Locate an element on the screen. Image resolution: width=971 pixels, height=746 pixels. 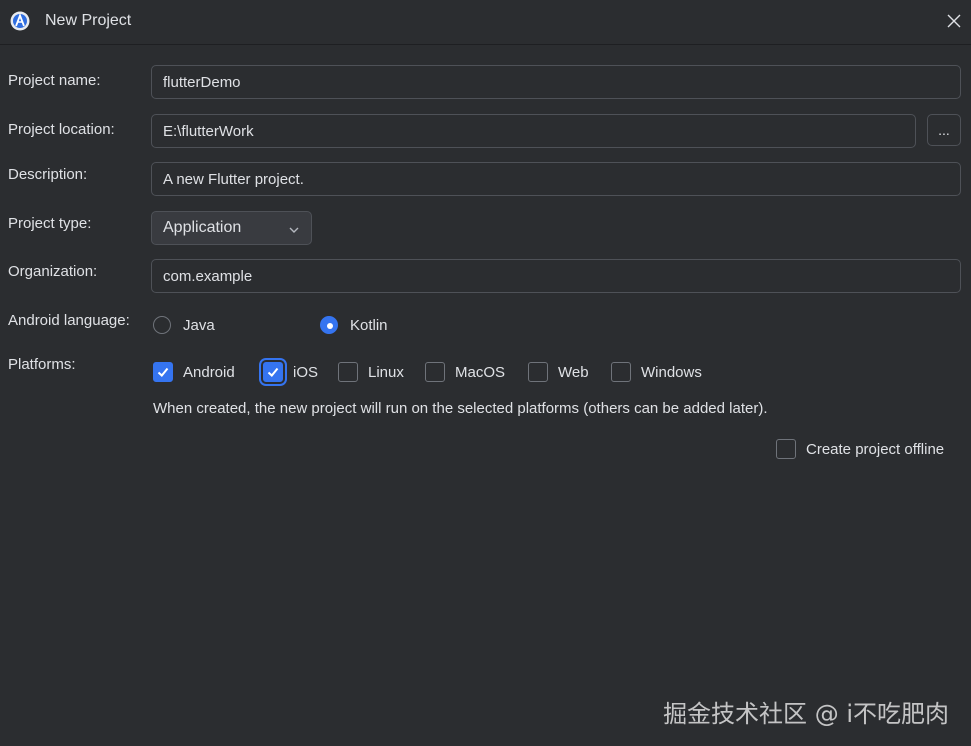
platform-windows-checkbox: Windows is located at coordinates (656, 372).